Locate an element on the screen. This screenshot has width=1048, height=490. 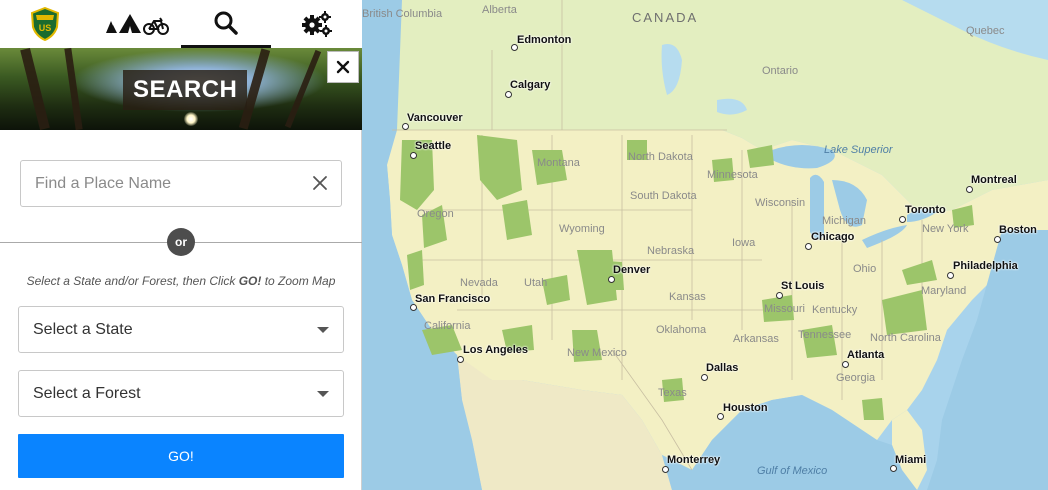
region-label: California is located at coordinates (447, 326).